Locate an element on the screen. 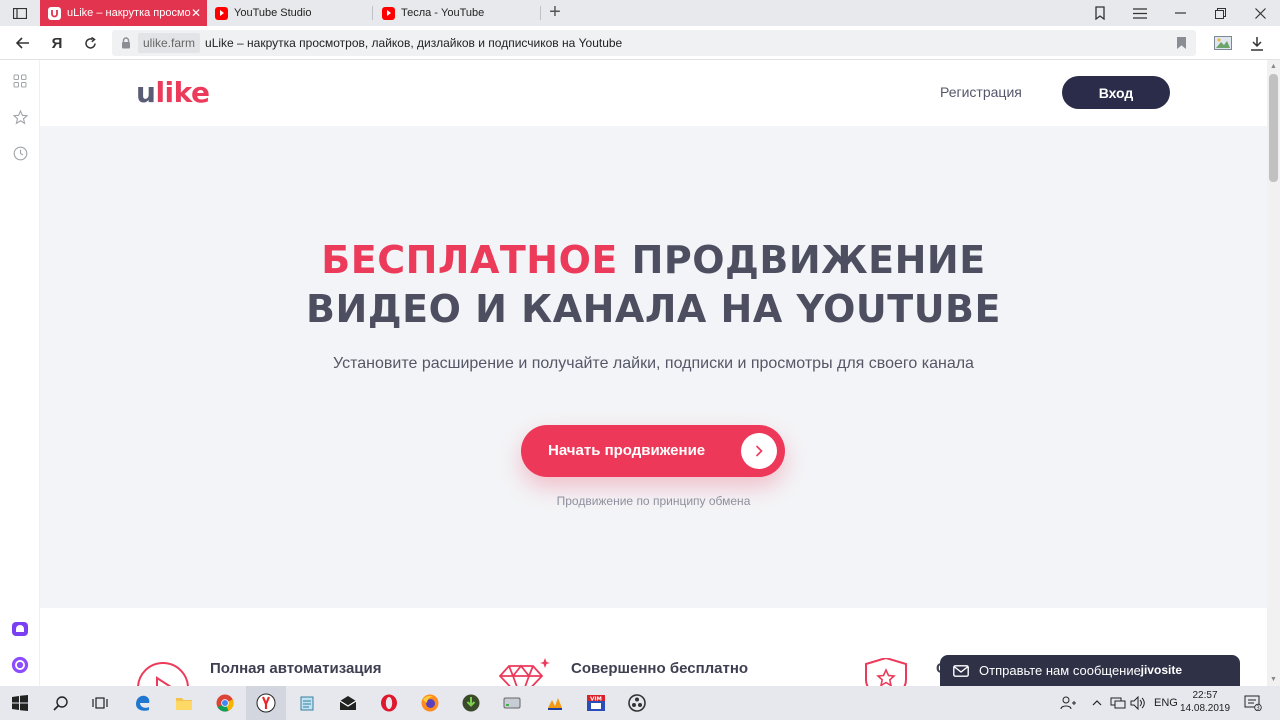 The width and height of the screenshot is (1280, 720). winamp-icon is located at coordinates (555, 703).